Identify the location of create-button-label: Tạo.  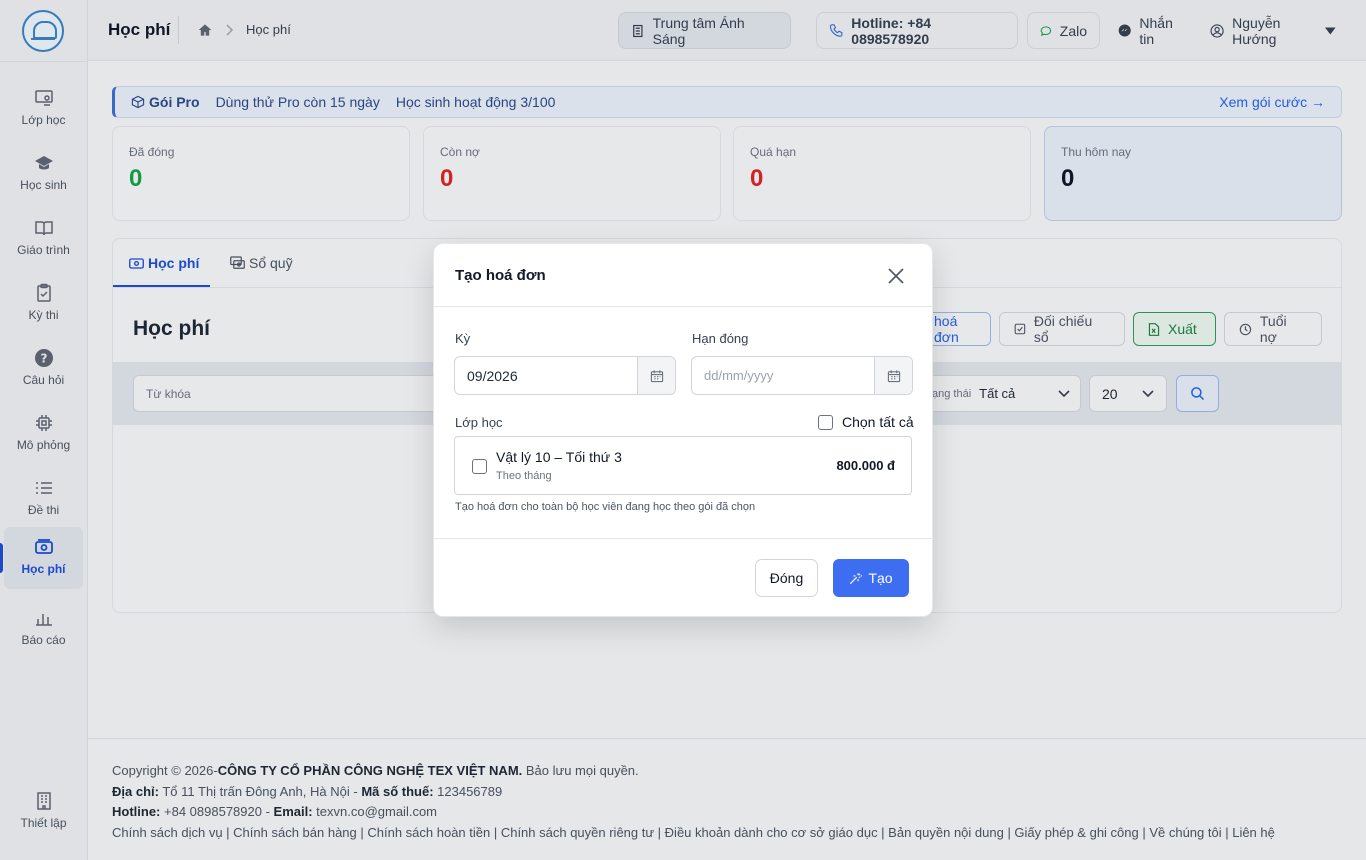
(880, 578).